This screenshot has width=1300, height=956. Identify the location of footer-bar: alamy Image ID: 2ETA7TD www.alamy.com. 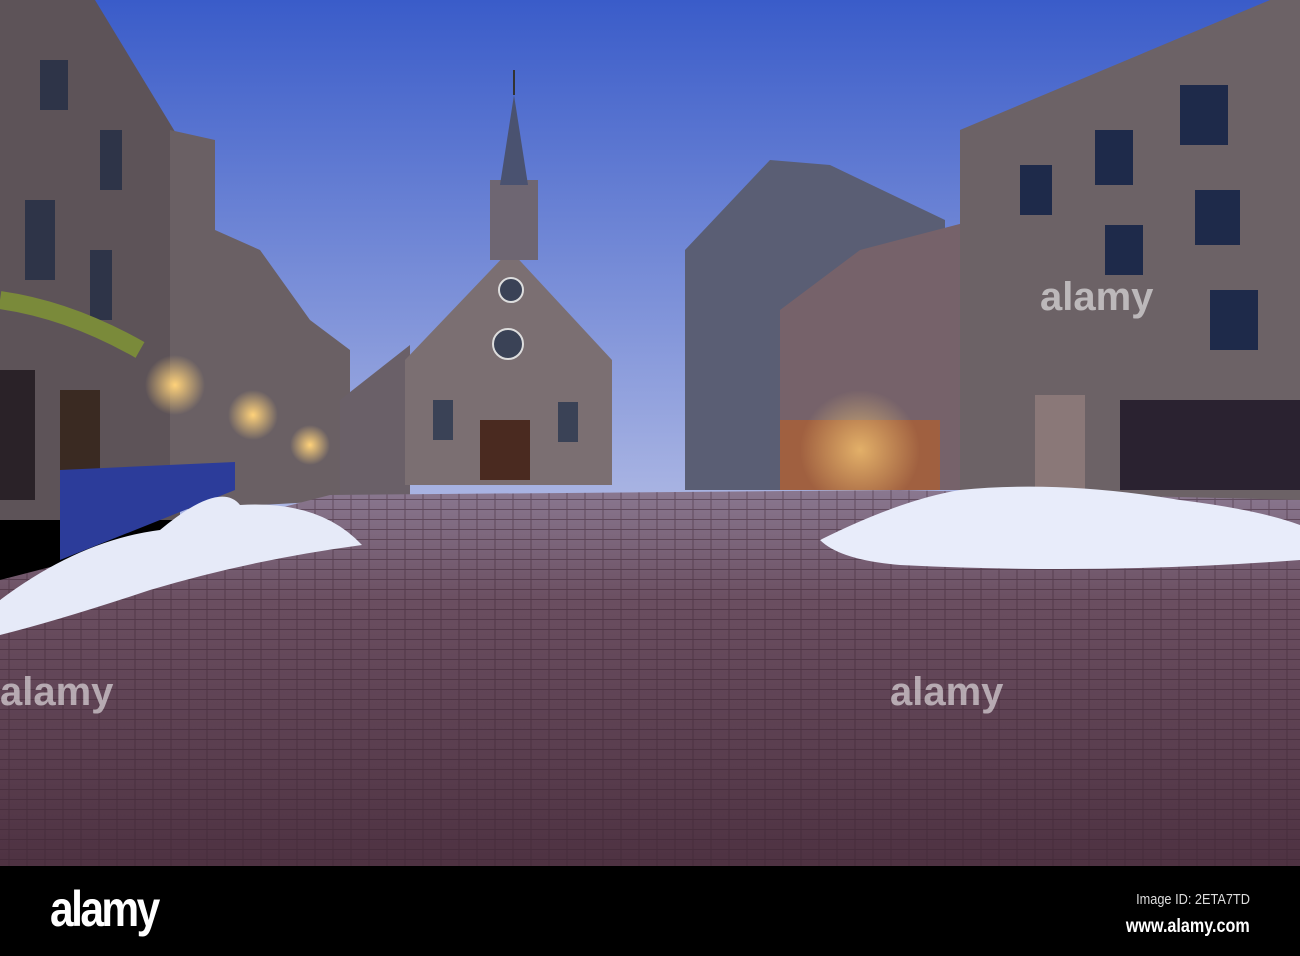
(650, 911).